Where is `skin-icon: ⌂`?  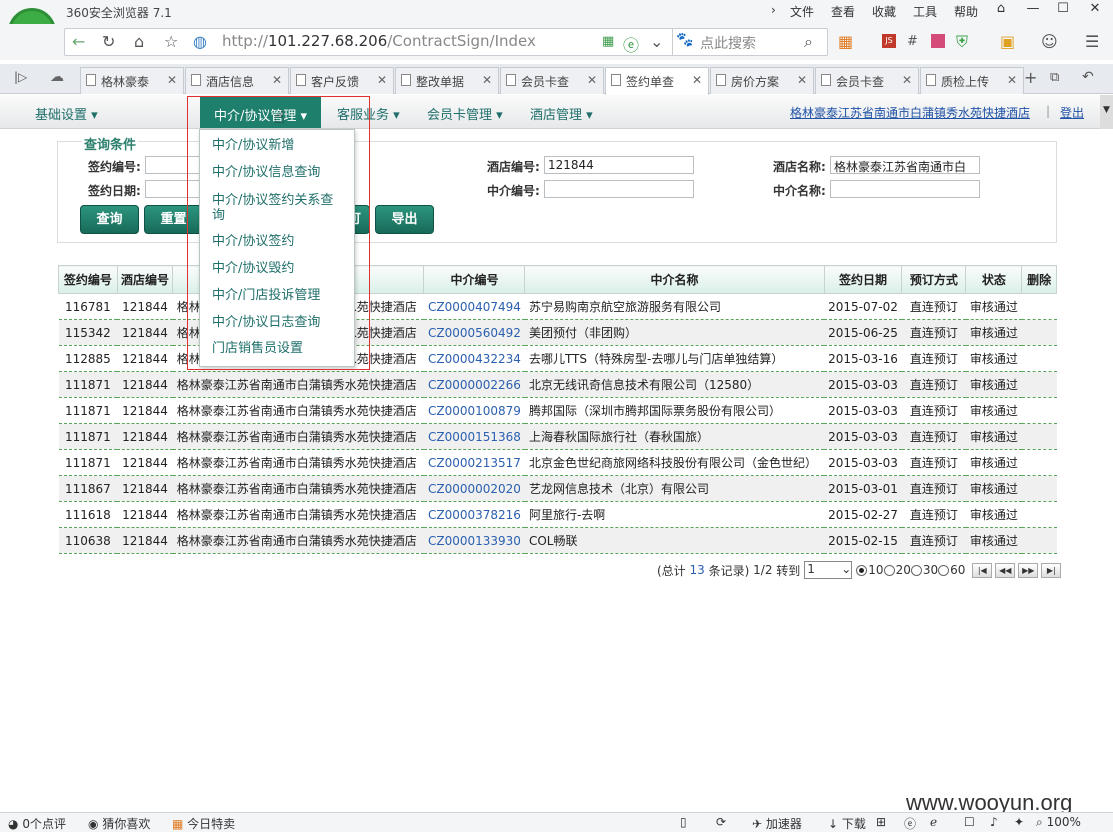
skin-icon: ⌂ is located at coordinates (1001, 10).